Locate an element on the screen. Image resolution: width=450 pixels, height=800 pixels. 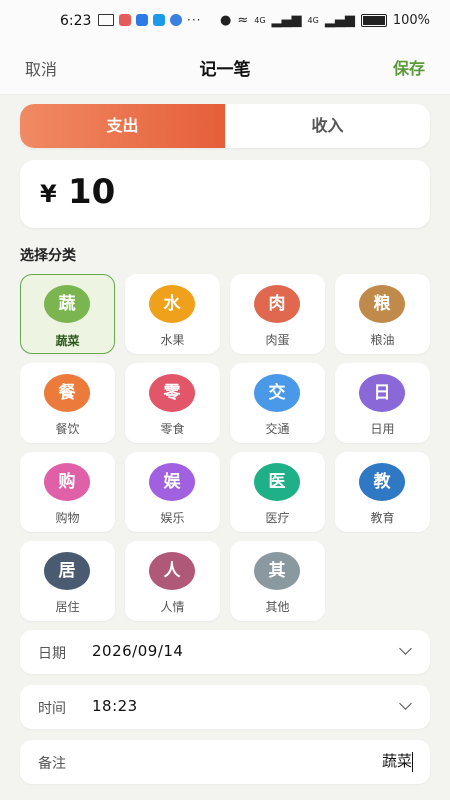
category-icon: 日 is located at coordinates (382, 393).